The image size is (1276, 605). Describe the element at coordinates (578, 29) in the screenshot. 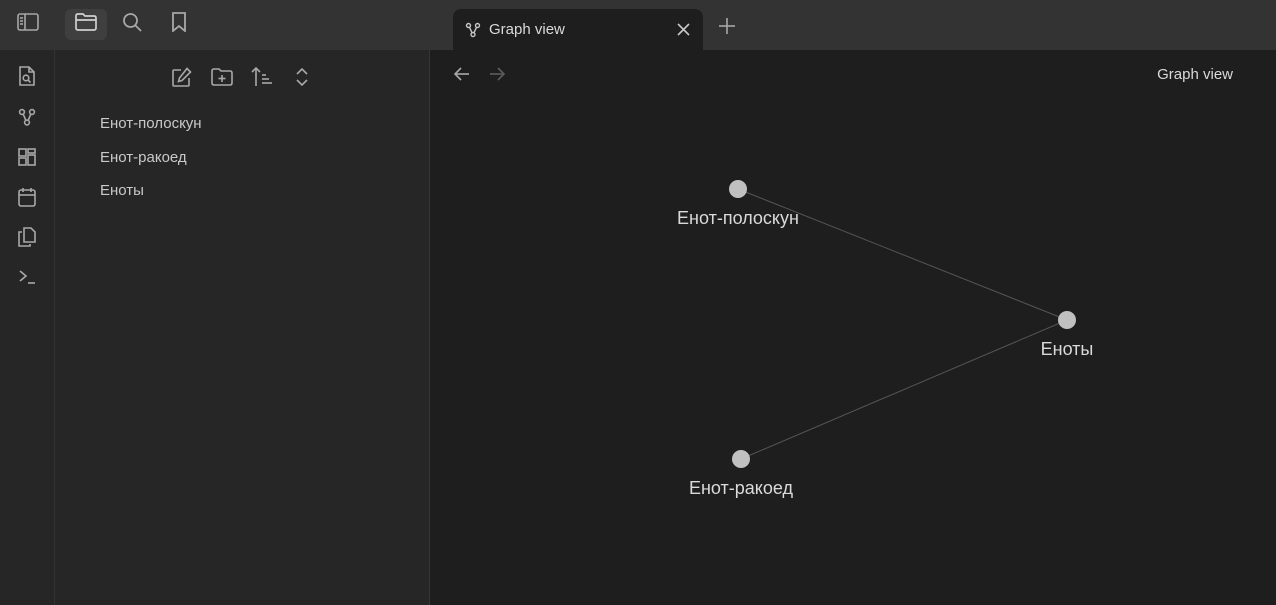

I see `tab-graph-view: Graph view` at that location.